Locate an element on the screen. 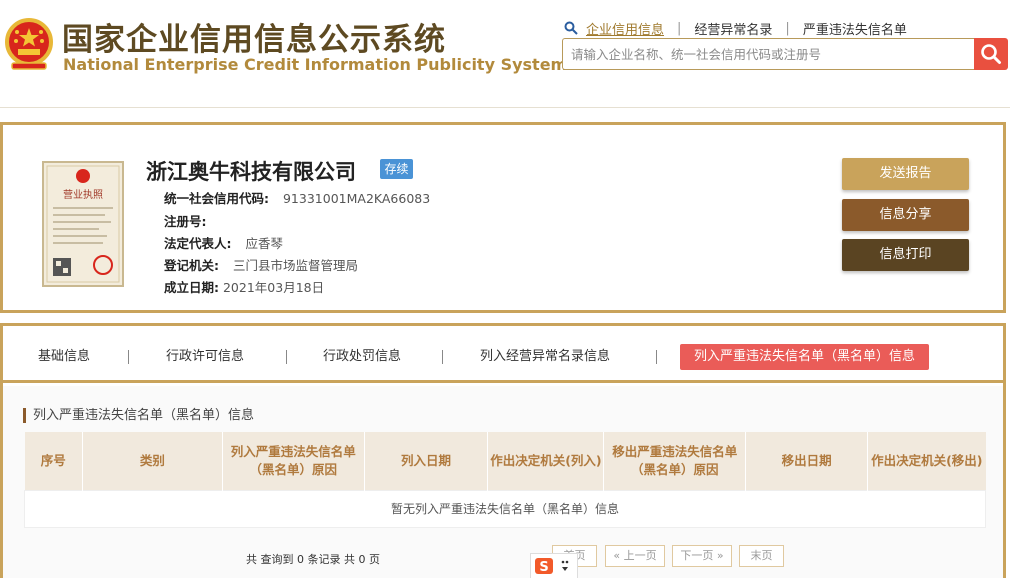 This screenshot has width=1010, height=578. license-label: 营业执照 is located at coordinates (83, 194).